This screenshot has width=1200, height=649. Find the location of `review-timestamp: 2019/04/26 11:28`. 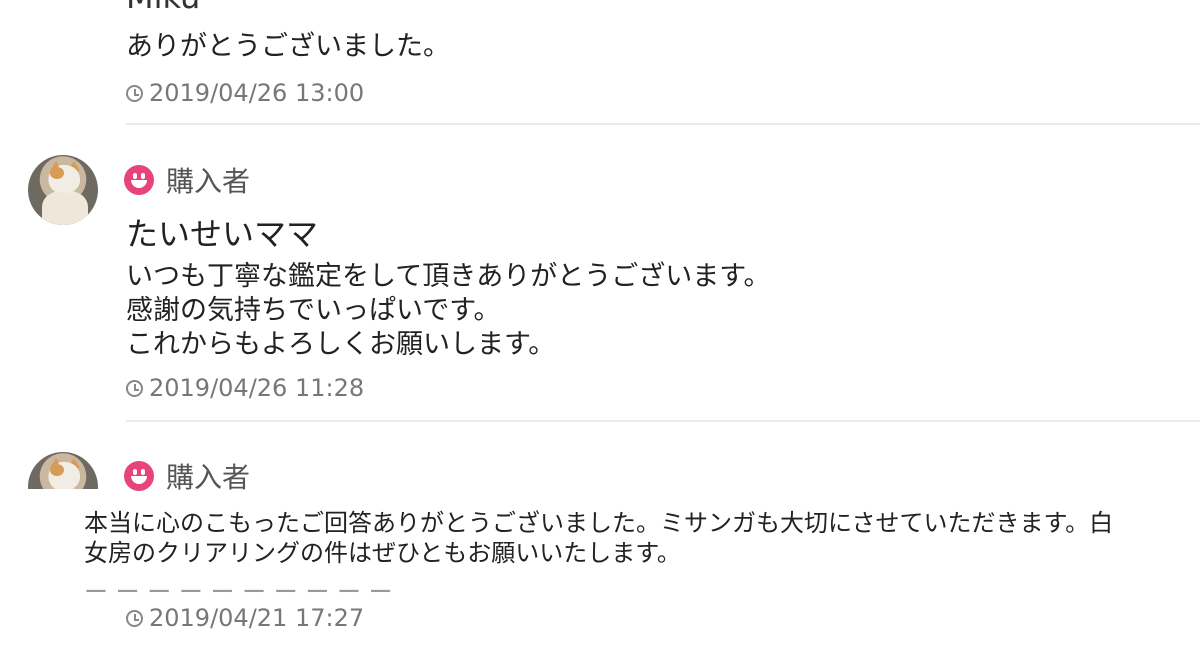

review-timestamp: 2019/04/26 11:28 is located at coordinates (245, 388).